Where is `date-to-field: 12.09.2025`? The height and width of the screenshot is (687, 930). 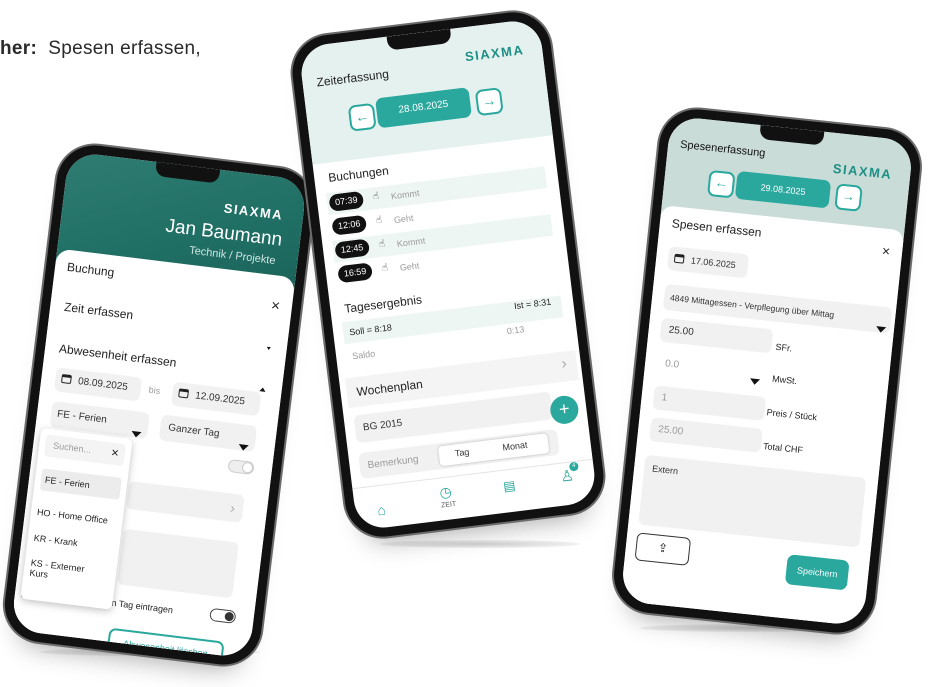 date-to-field: 12.09.2025 is located at coordinates (216, 399).